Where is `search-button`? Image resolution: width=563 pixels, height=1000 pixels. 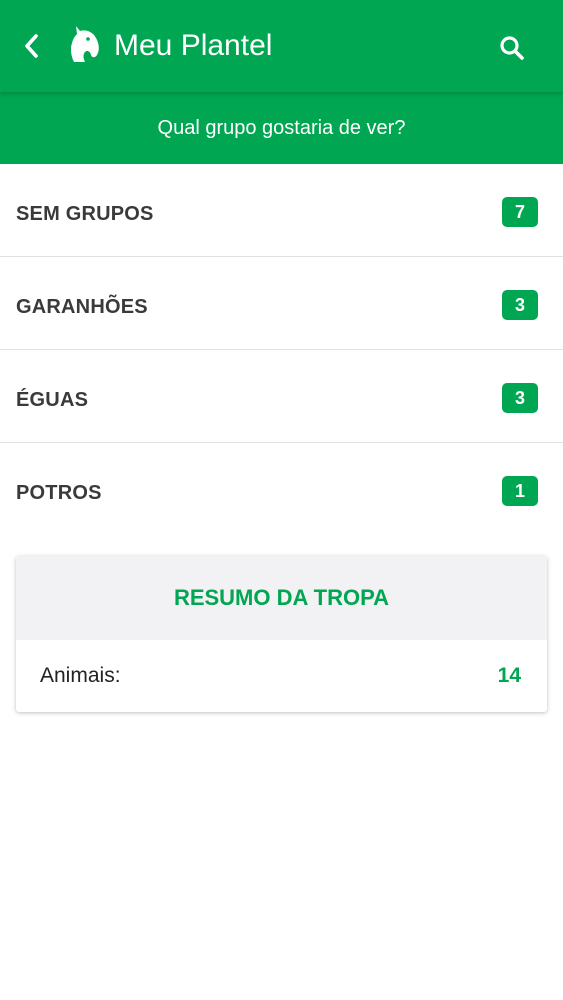 search-button is located at coordinates (512, 48).